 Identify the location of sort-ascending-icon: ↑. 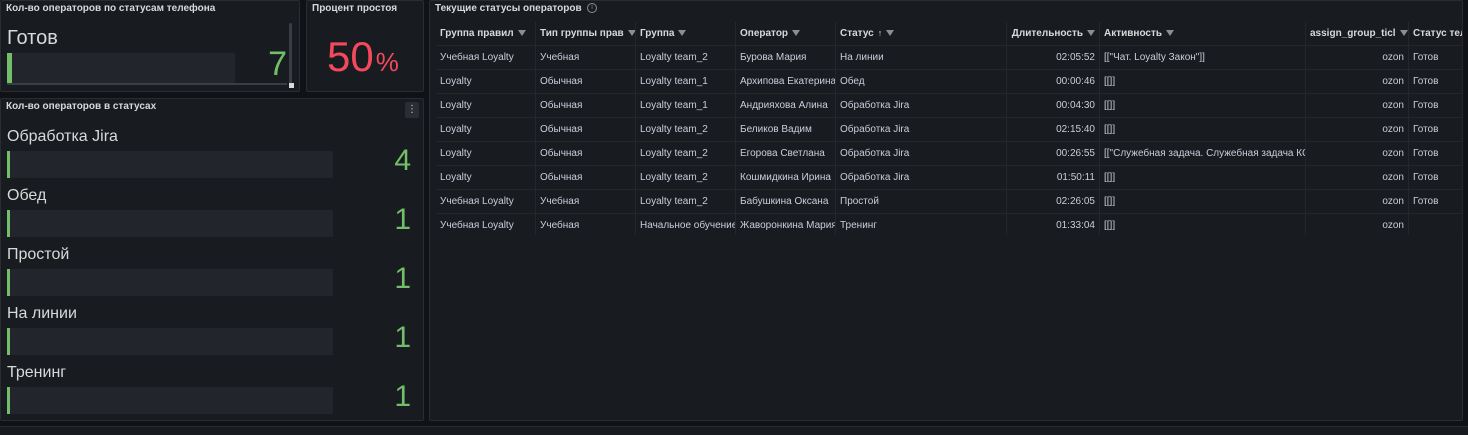
(880, 33).